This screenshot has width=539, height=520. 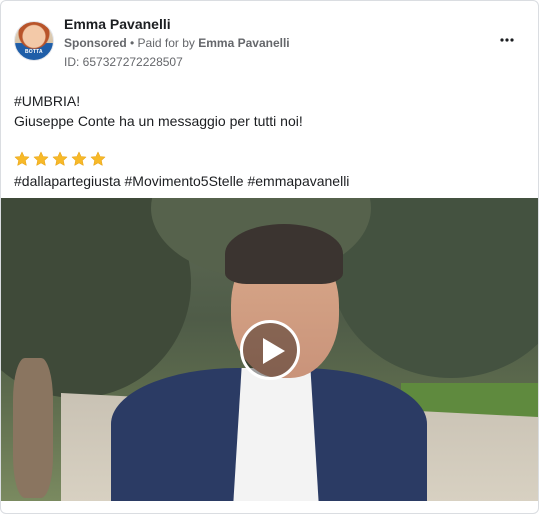 What do you see at coordinates (274, 351) in the screenshot?
I see `play-icon` at bounding box center [274, 351].